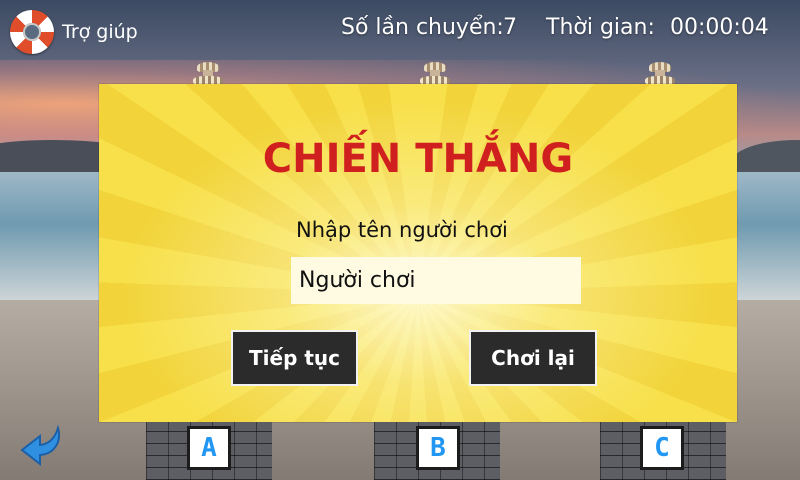 Image resolution: width=800 pixels, height=480 pixels. Describe the element at coordinates (662, 448) in the screenshot. I see `peg-c-button: C` at that location.